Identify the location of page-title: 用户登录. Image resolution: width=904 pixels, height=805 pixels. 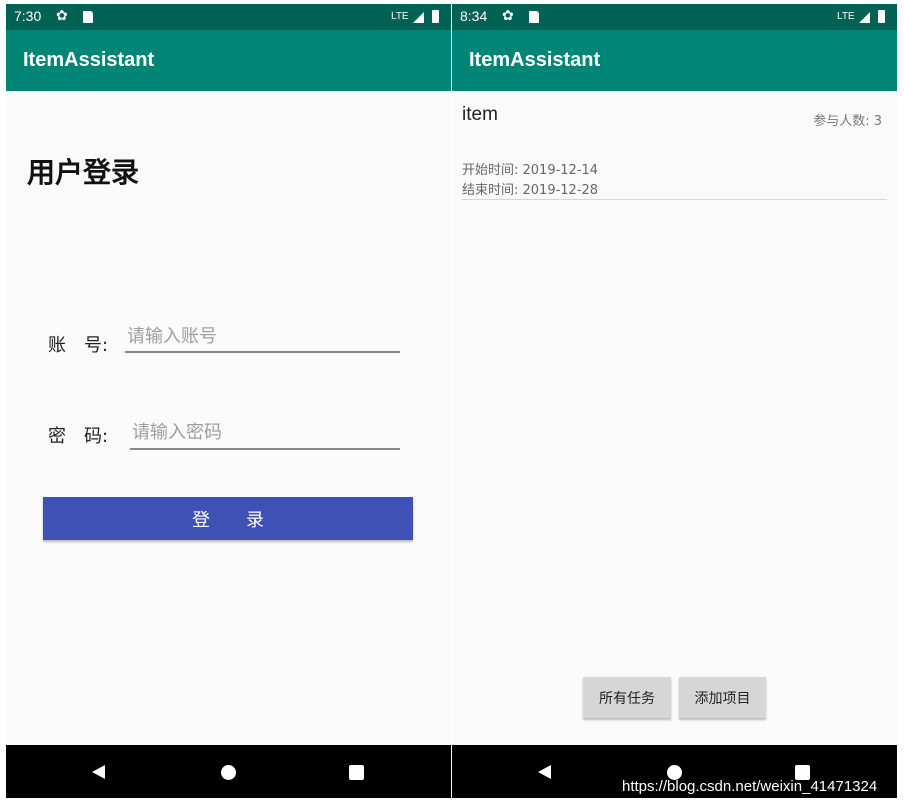
(83, 172).